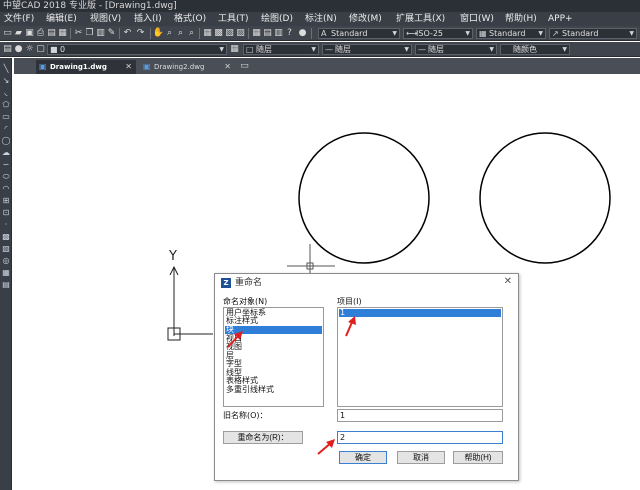 The width and height of the screenshot is (640, 490). What do you see at coordinates (63, 49) in the screenshot?
I see `layer-value: 0` at bounding box center [63, 49].